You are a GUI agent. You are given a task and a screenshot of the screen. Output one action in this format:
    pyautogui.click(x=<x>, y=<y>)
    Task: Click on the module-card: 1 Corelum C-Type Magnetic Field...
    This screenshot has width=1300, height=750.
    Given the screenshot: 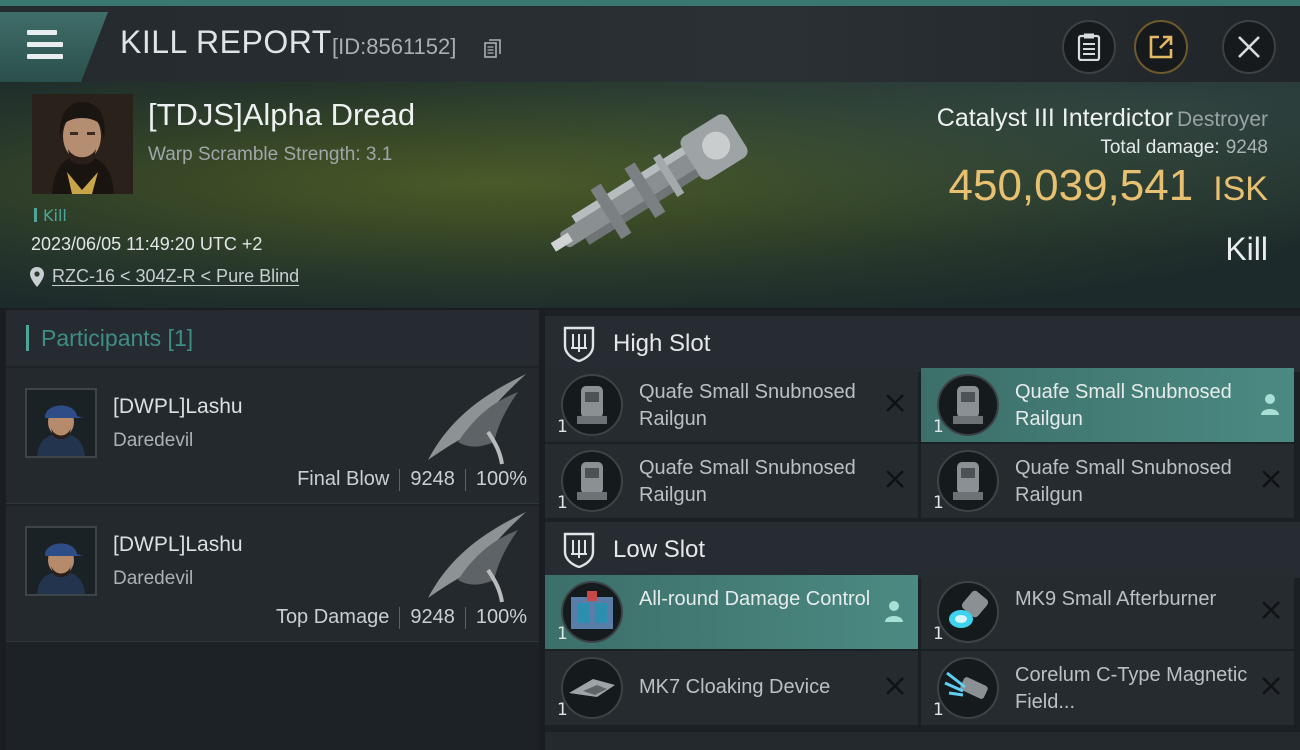 What is the action you would take?
    pyautogui.click(x=1107, y=688)
    